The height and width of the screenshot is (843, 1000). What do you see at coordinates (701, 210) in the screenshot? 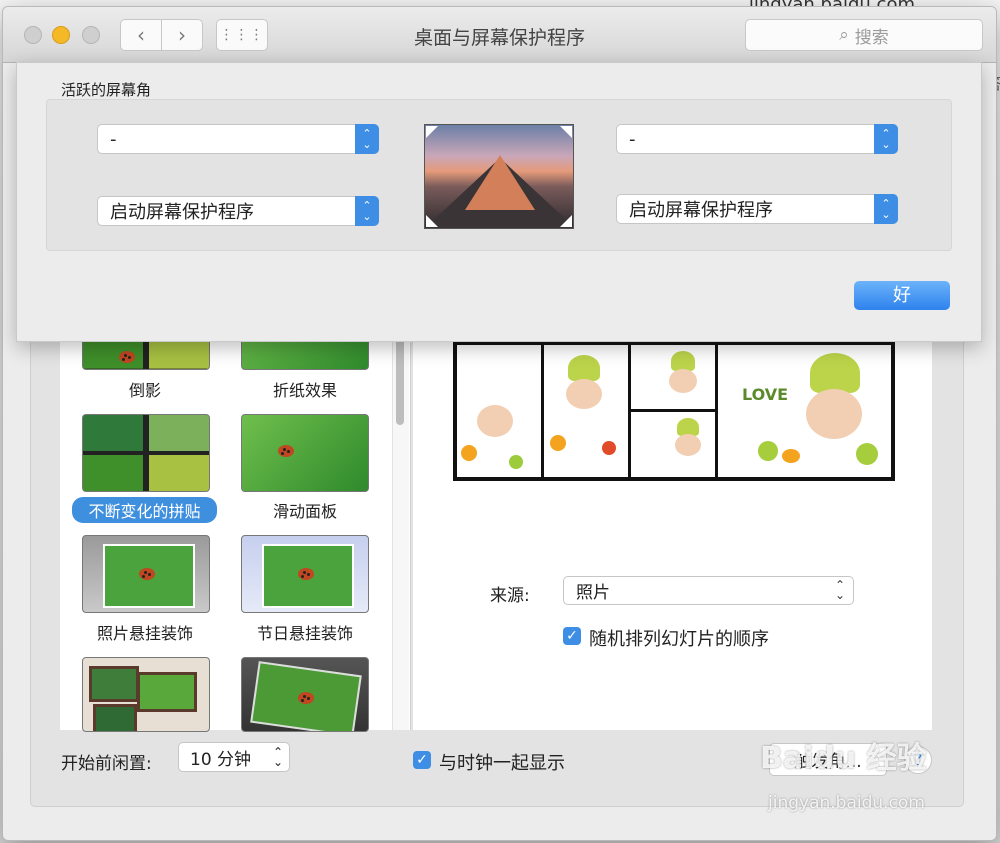
I see `bottom-right-corner-value: 启动屏幕保护程序` at bounding box center [701, 210].